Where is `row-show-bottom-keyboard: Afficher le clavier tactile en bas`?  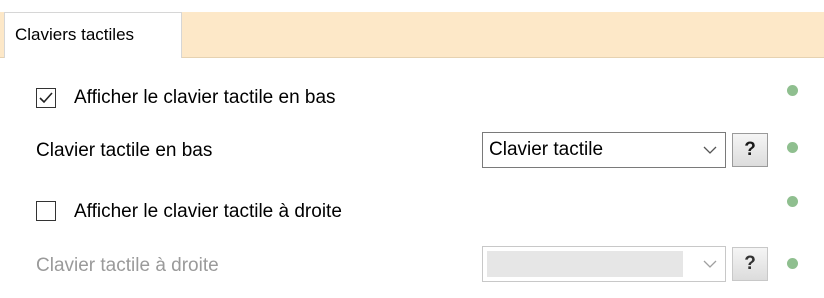 row-show-bottom-keyboard: Afficher le clavier tactile en bas is located at coordinates (412, 98).